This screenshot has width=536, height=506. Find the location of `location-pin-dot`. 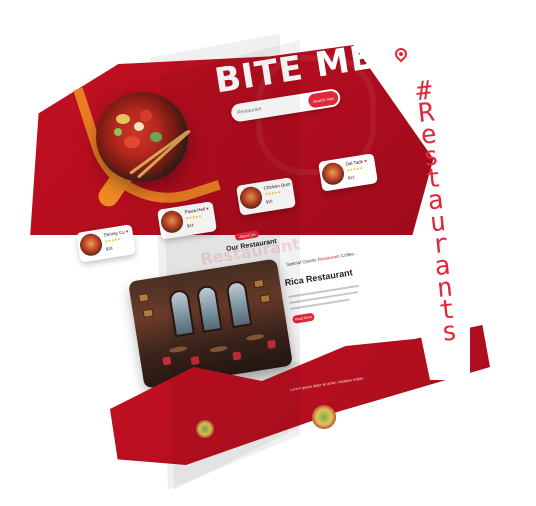

location-pin-dot is located at coordinates (401, 54).